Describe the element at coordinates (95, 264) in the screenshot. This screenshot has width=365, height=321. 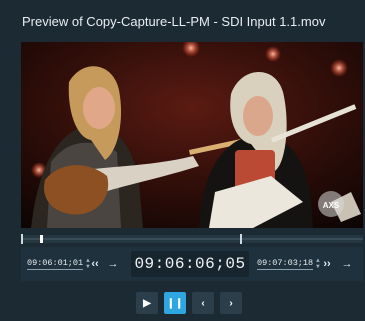
I see `skip-to-in-icon: ‹‹` at that location.